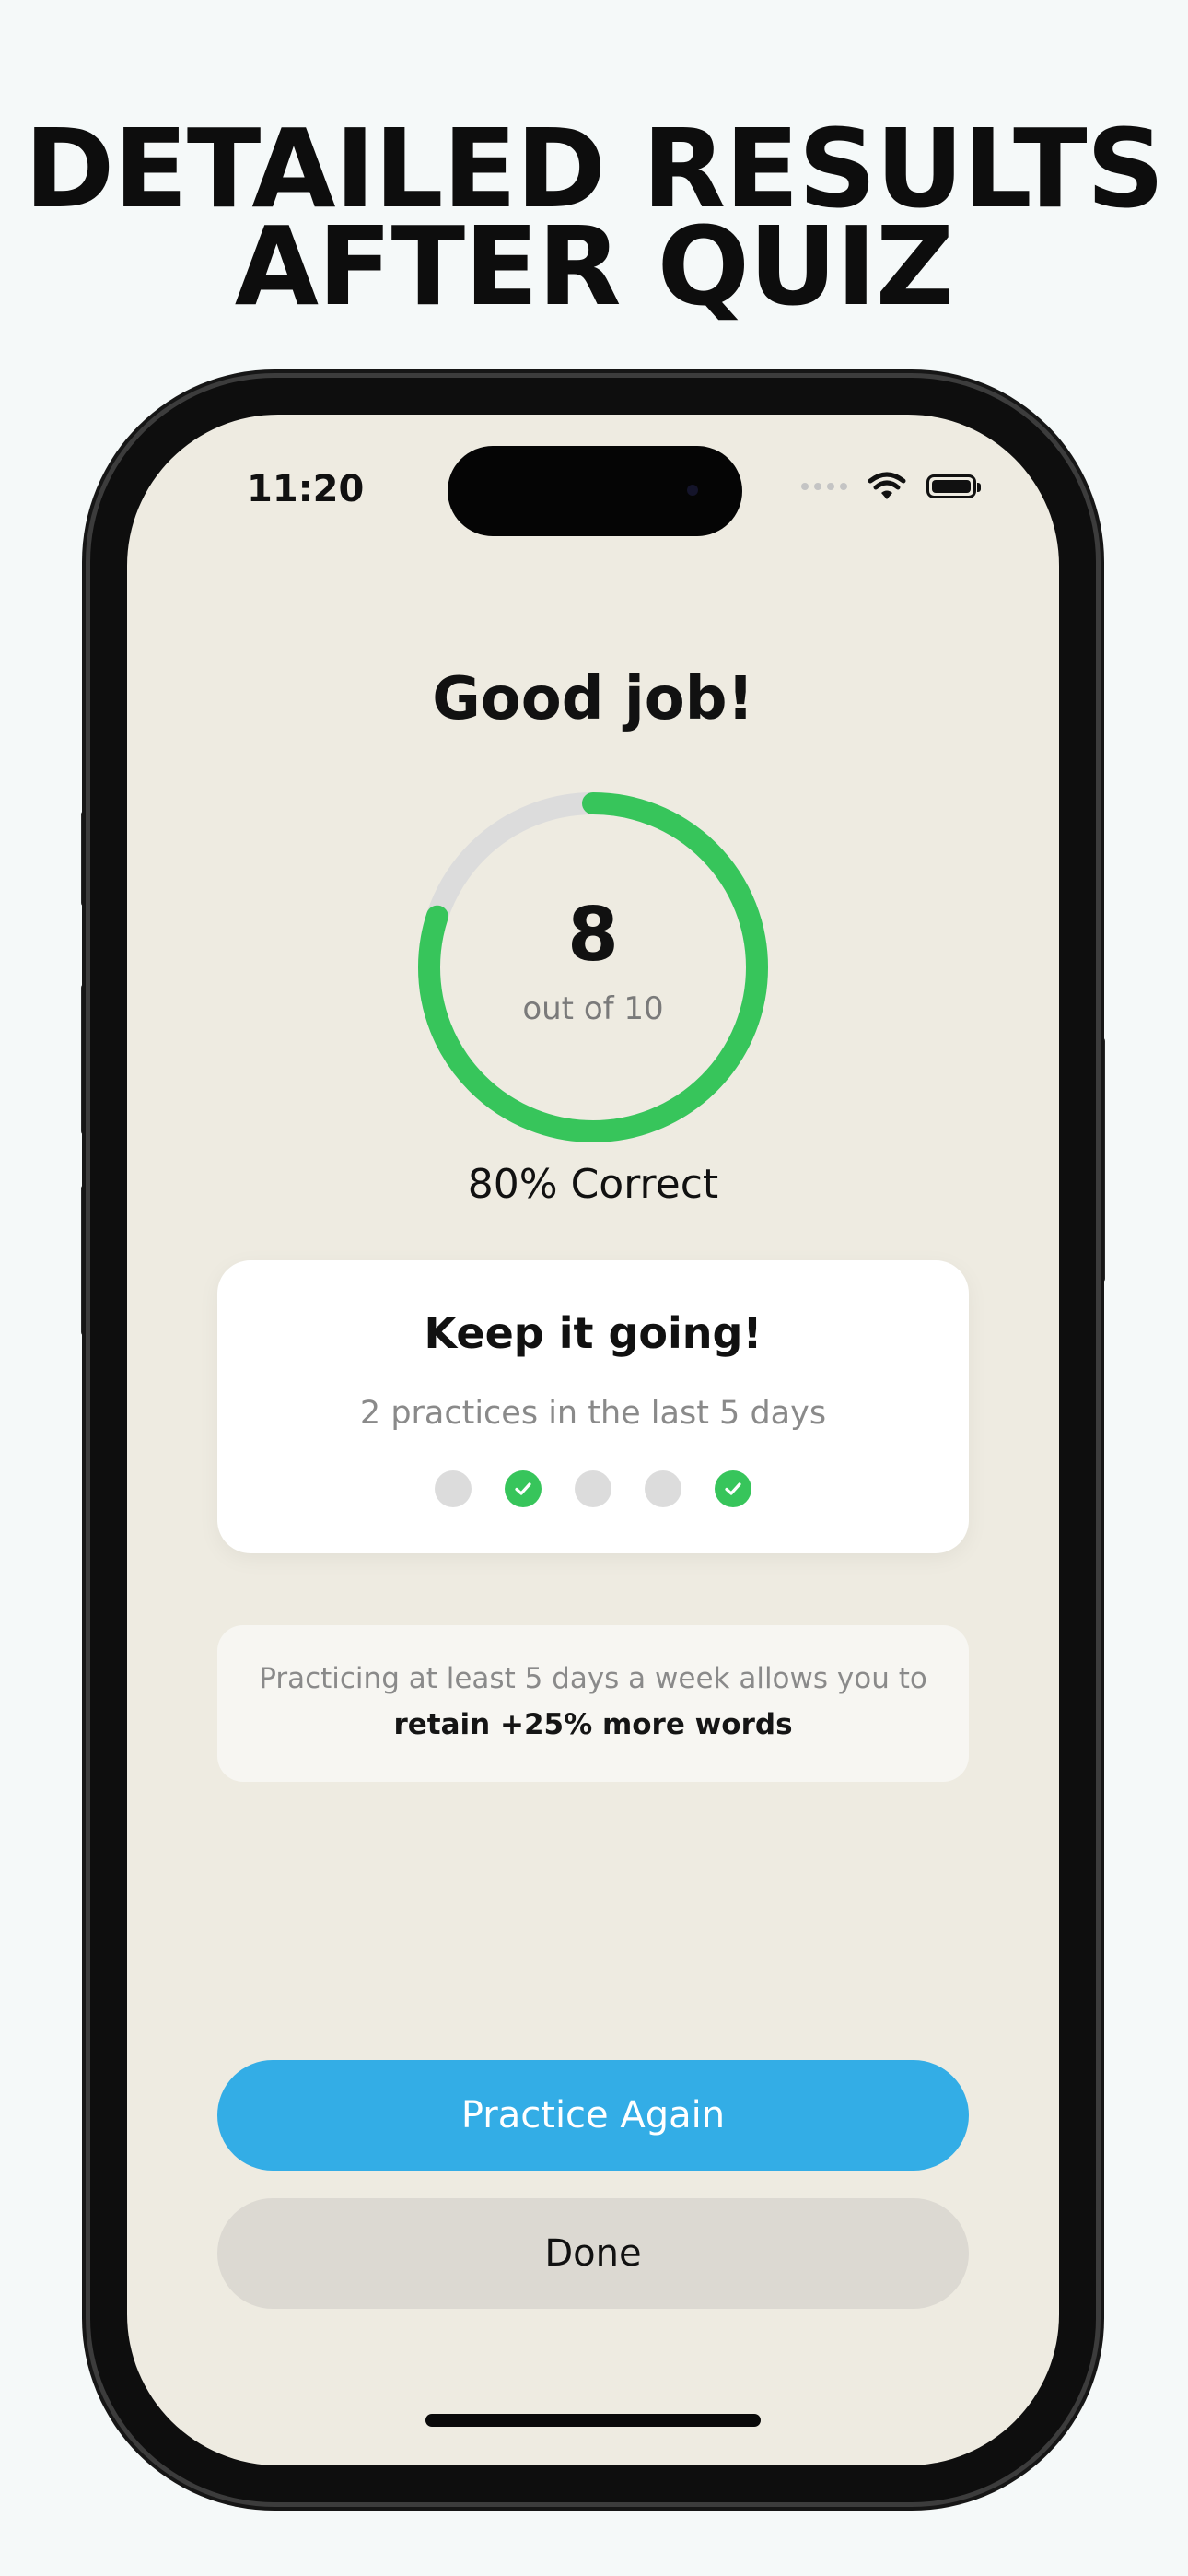  Describe the element at coordinates (85, 1260) in the screenshot. I see `volume-down-button` at that location.